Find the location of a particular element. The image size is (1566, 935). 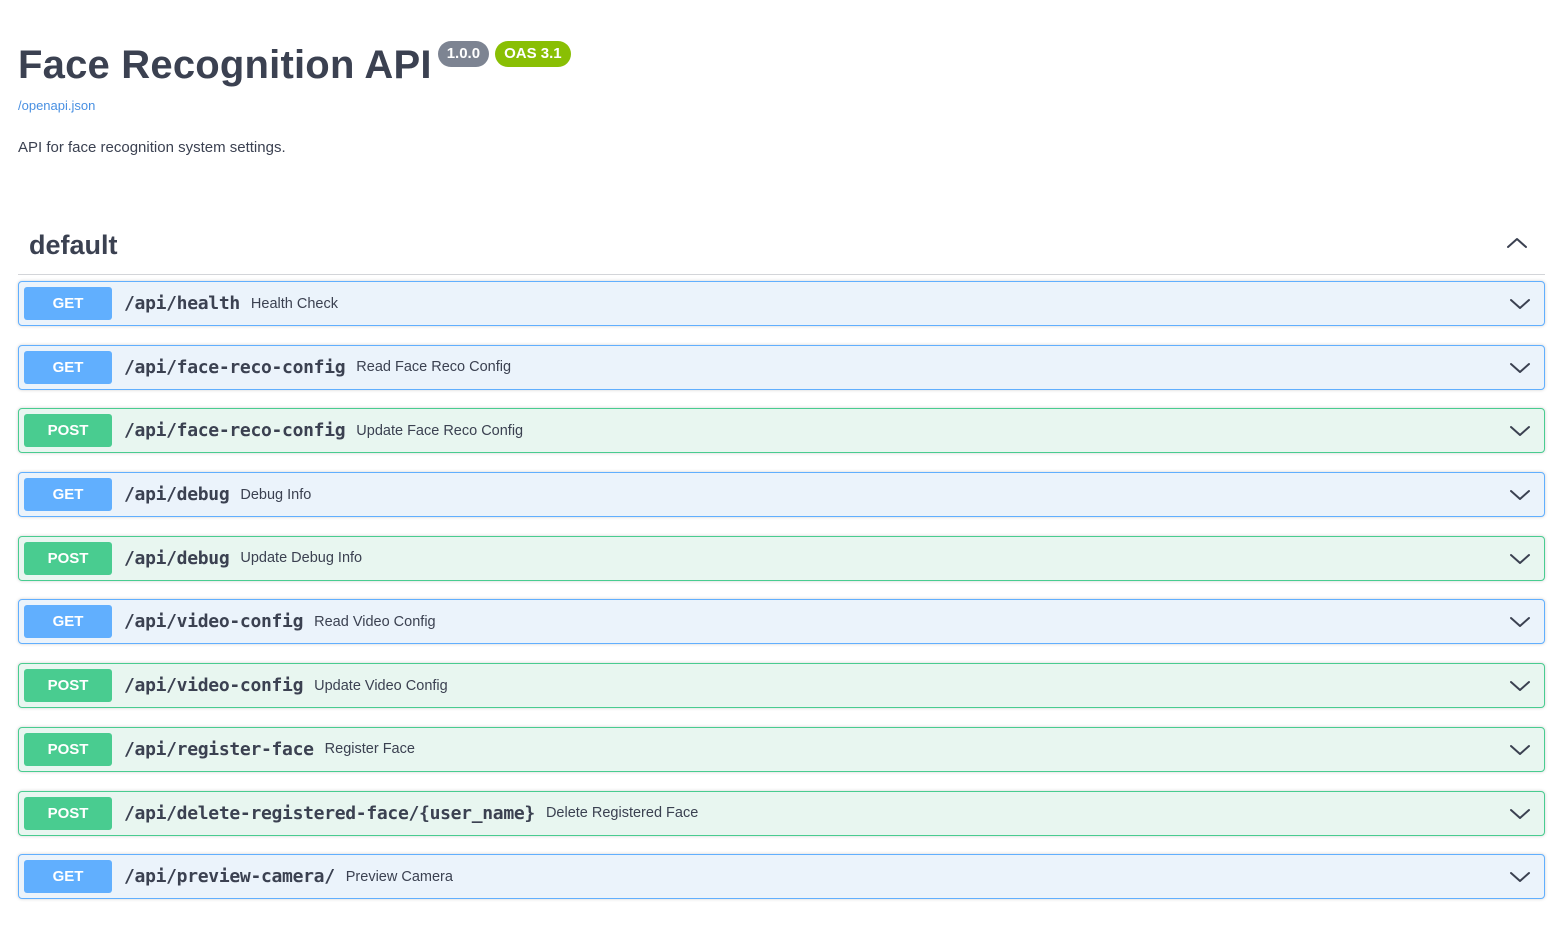

operation-summary: Update Video Config is located at coordinates (381, 685).